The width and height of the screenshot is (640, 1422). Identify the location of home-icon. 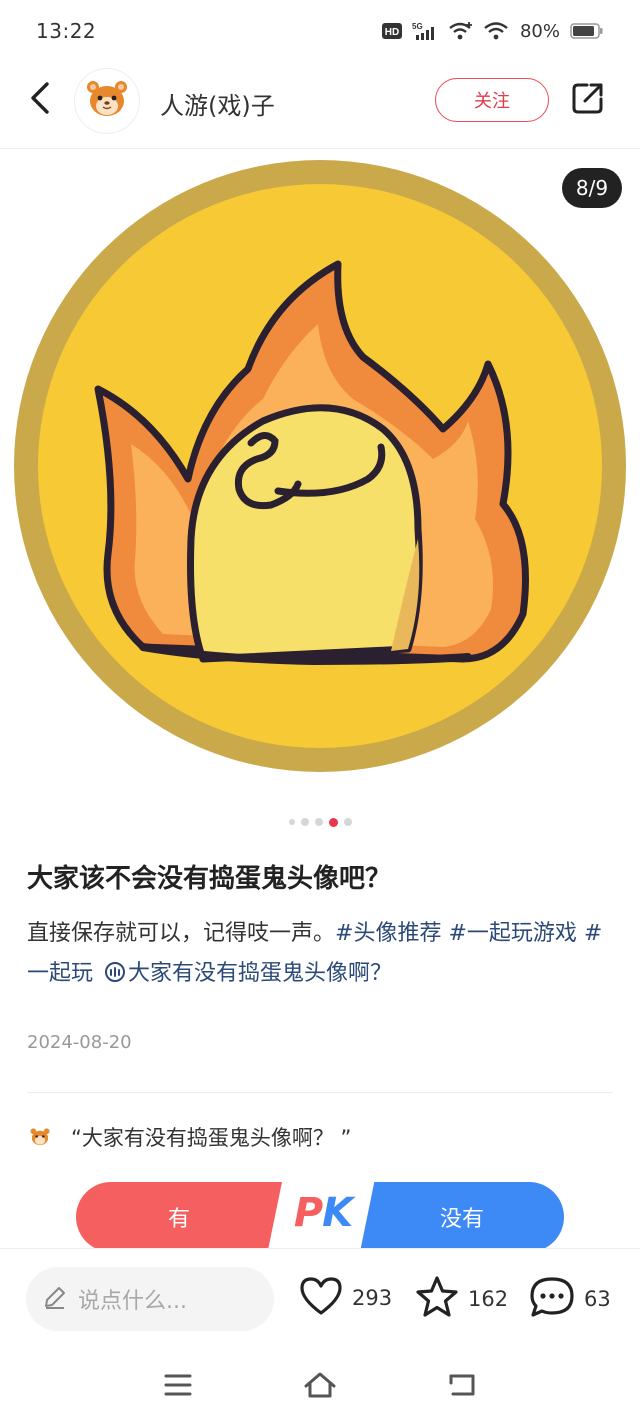
(320, 1387).